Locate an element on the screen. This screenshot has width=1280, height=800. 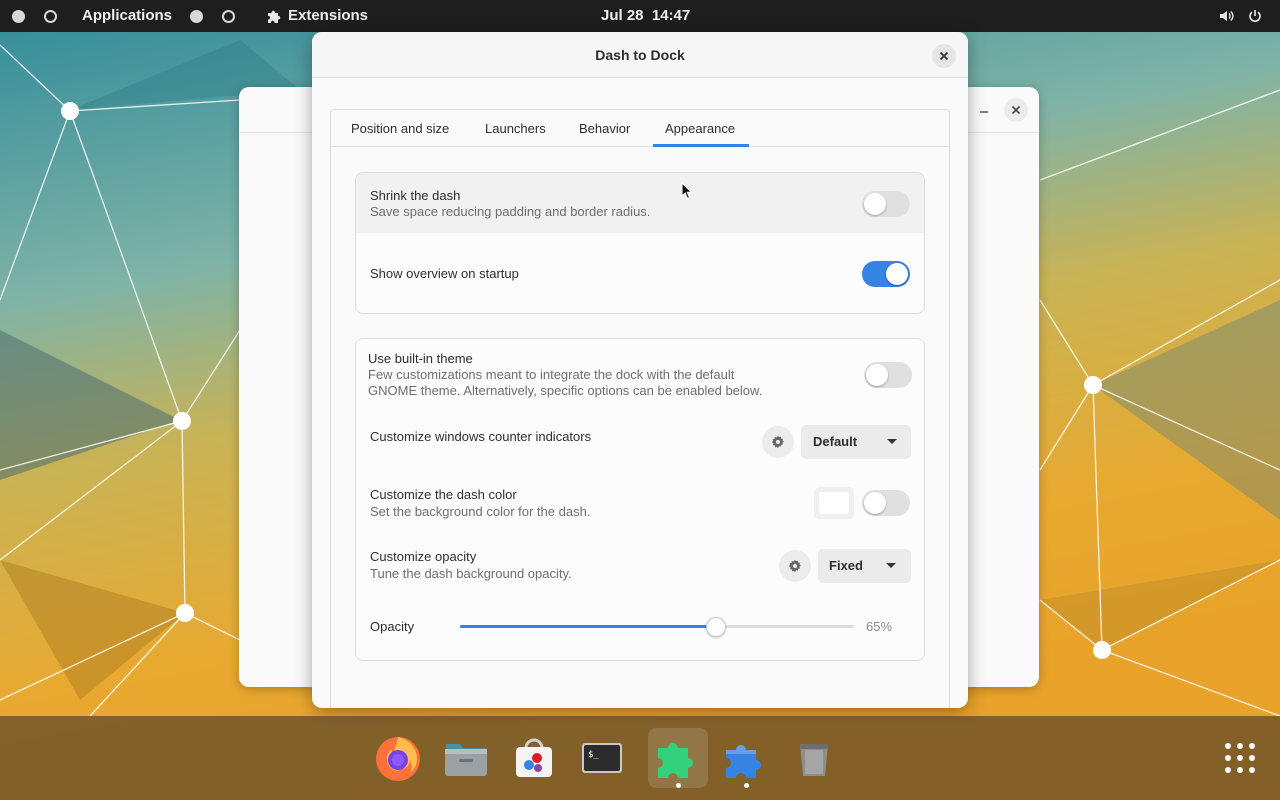
trash-icon is located at coordinates (814, 760).